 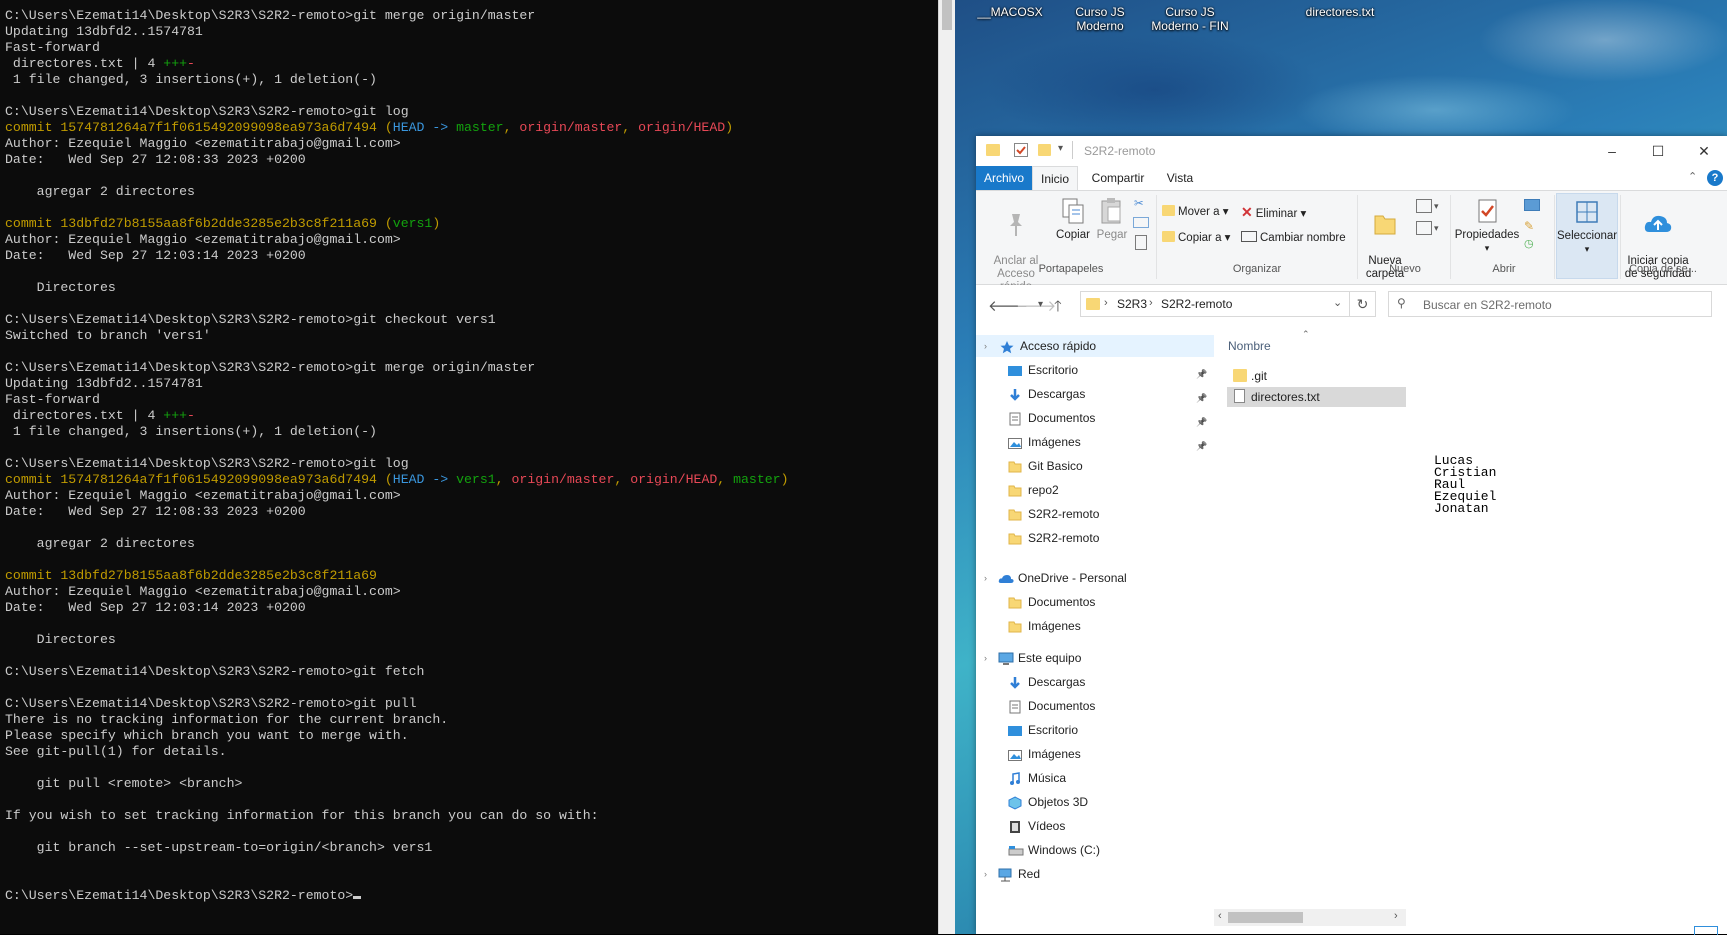 I want to click on paste-shortcut-icon, so click(x=1141, y=242).